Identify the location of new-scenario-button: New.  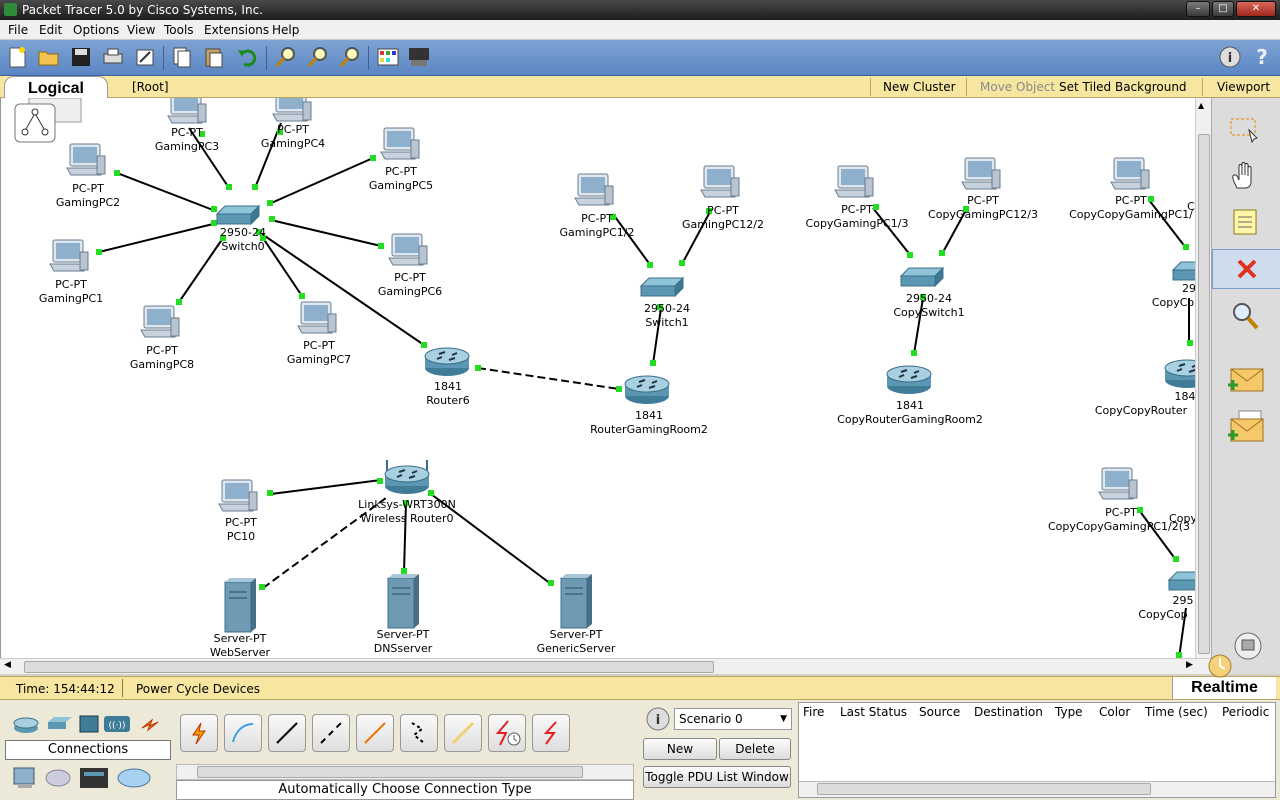
(680, 749).